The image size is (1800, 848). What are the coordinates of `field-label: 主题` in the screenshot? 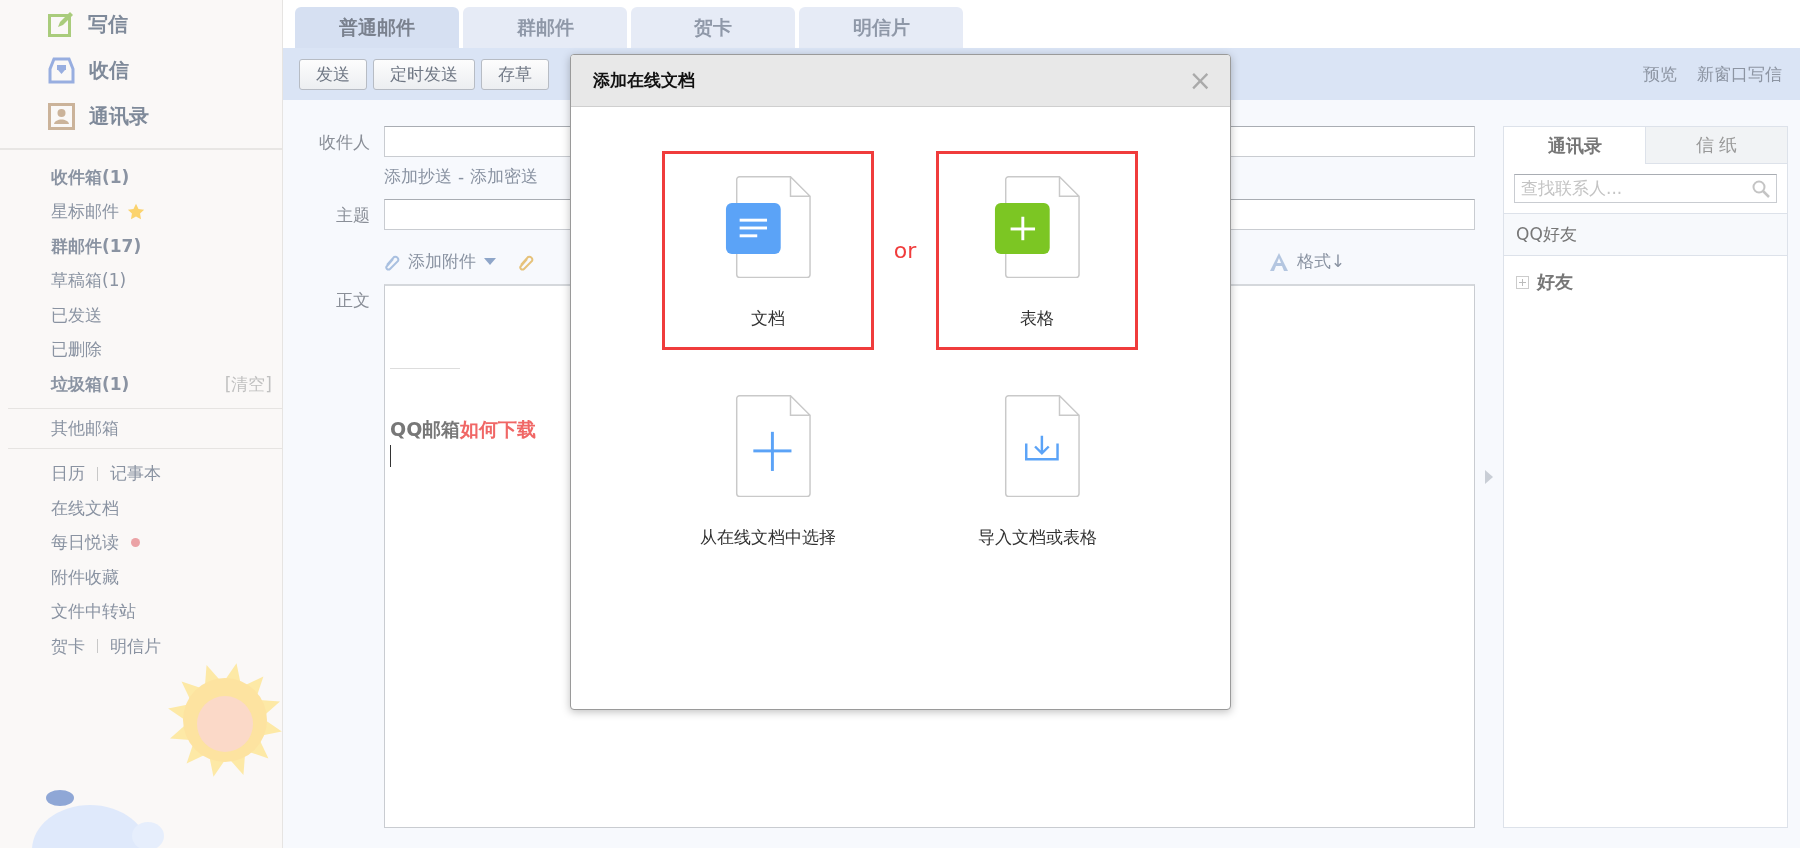 It's located at (353, 215).